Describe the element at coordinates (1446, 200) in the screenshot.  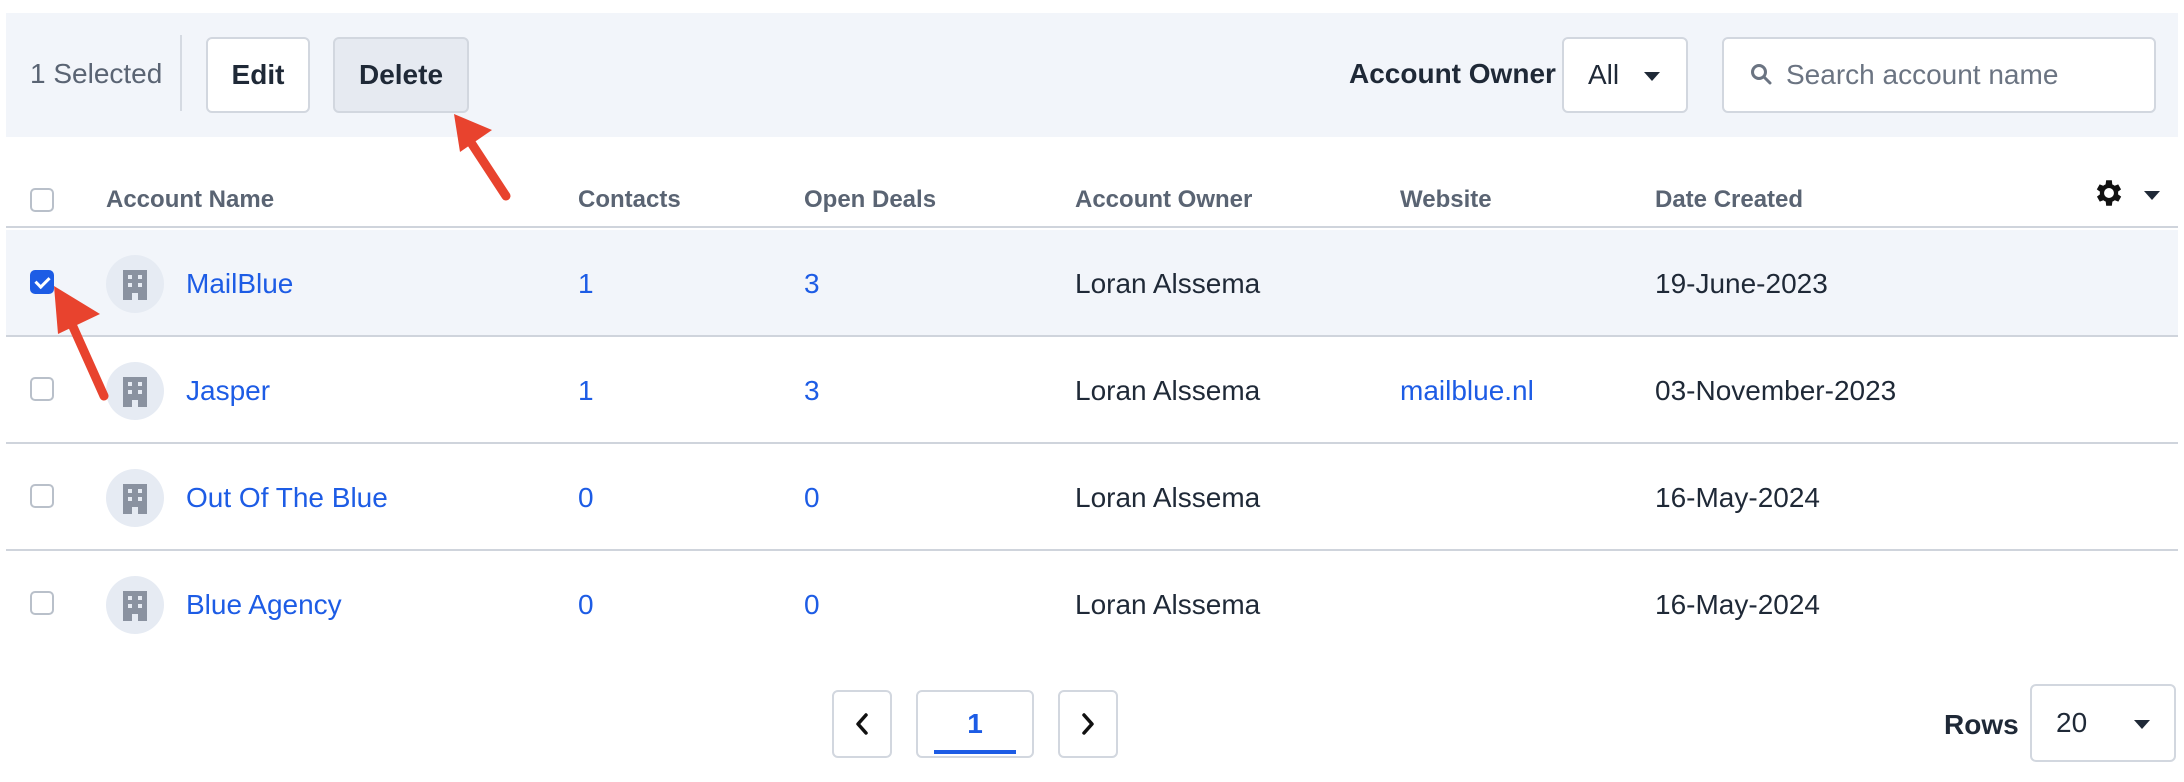
I see `column-header-website: Website` at that location.